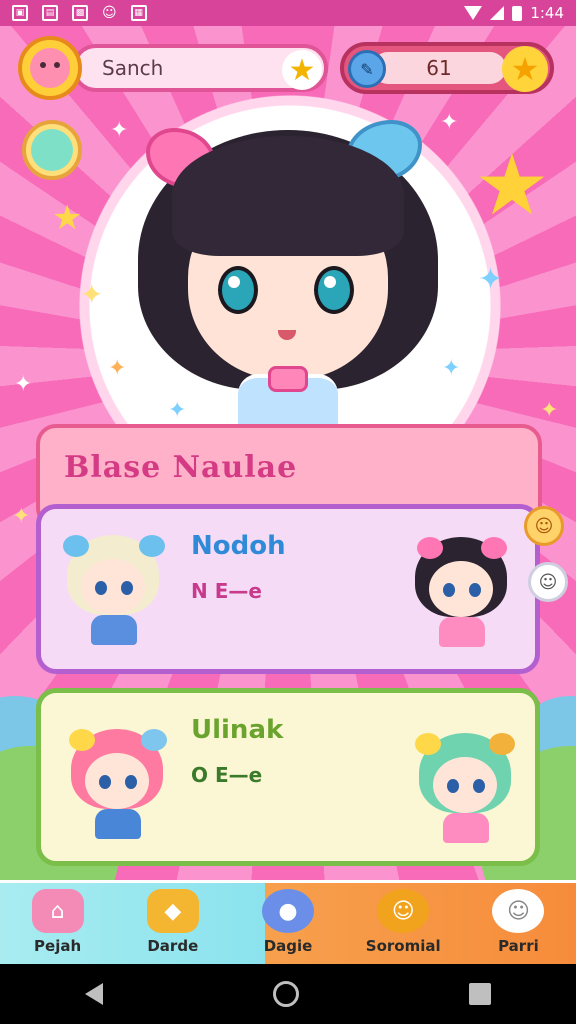 Image resolution: width=576 pixels, height=1024 pixels. What do you see at coordinates (288, 589) in the screenshot?
I see `character-card-1: Nodoh N E—e` at bounding box center [288, 589].